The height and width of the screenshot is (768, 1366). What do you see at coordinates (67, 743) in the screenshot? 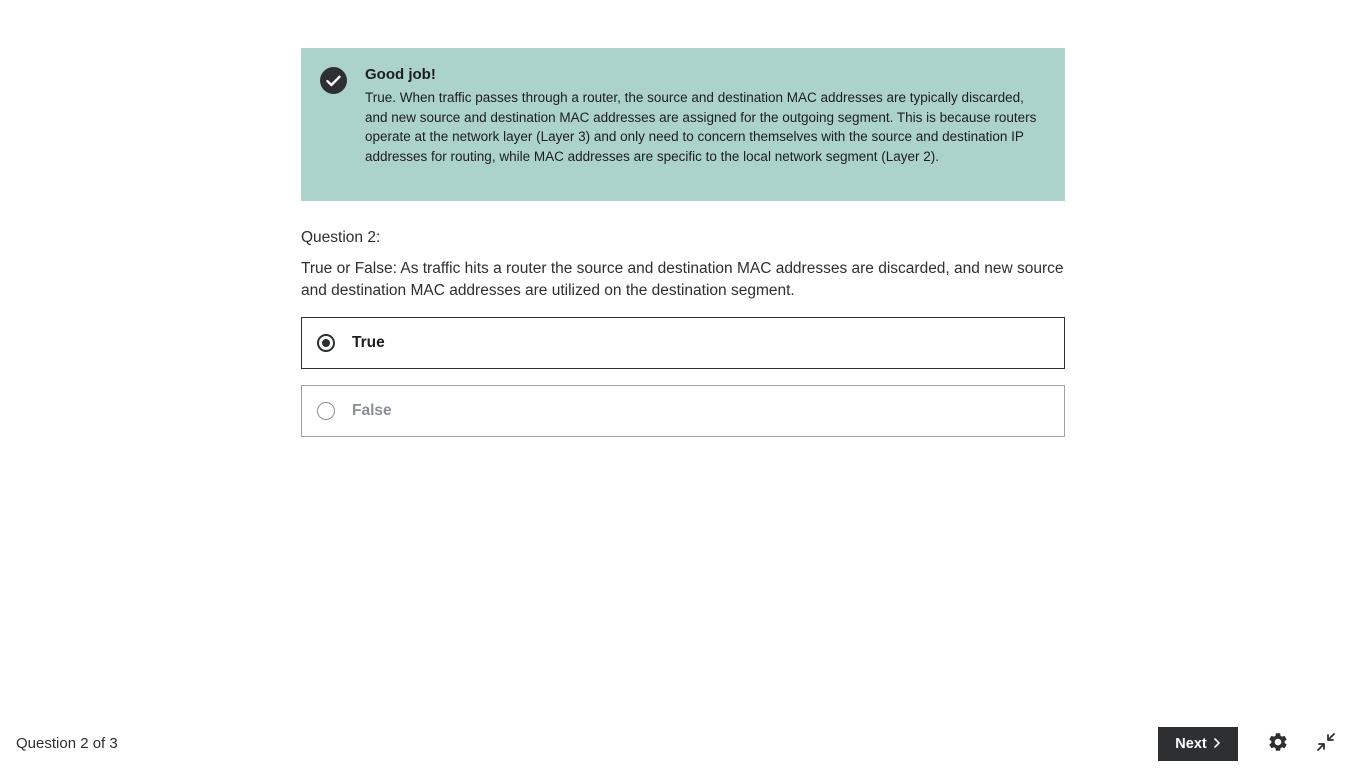
I see `question-progress: Question 2 of 3` at bounding box center [67, 743].